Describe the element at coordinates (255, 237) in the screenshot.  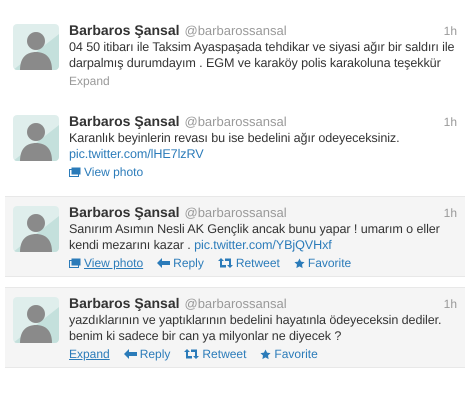
I see `tweet-text: Sanırım Asımın Nesli AK Gençlik ancak bunu yapar ! umarım o eller kendi mezarını kazar . pic.twitter.com/YBjQVHxf` at that location.